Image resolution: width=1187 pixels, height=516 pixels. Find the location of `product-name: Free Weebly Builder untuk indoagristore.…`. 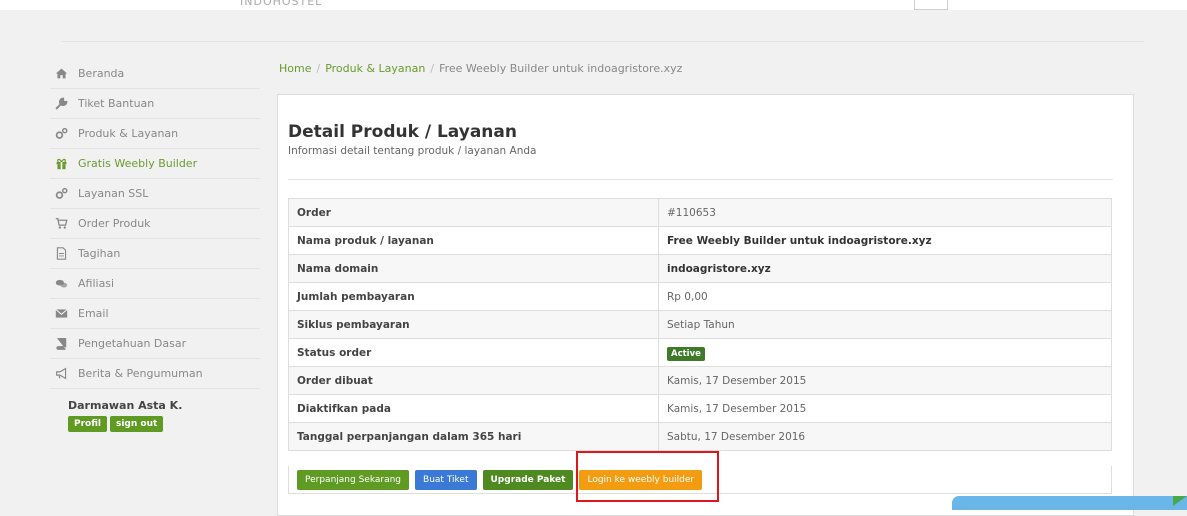

product-name: Free Weebly Builder untuk indoagristore.… is located at coordinates (885, 240).